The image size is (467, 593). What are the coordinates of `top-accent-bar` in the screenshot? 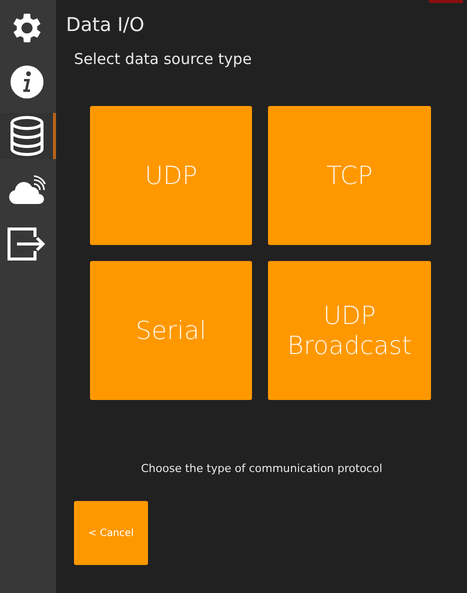 It's located at (446, 1).